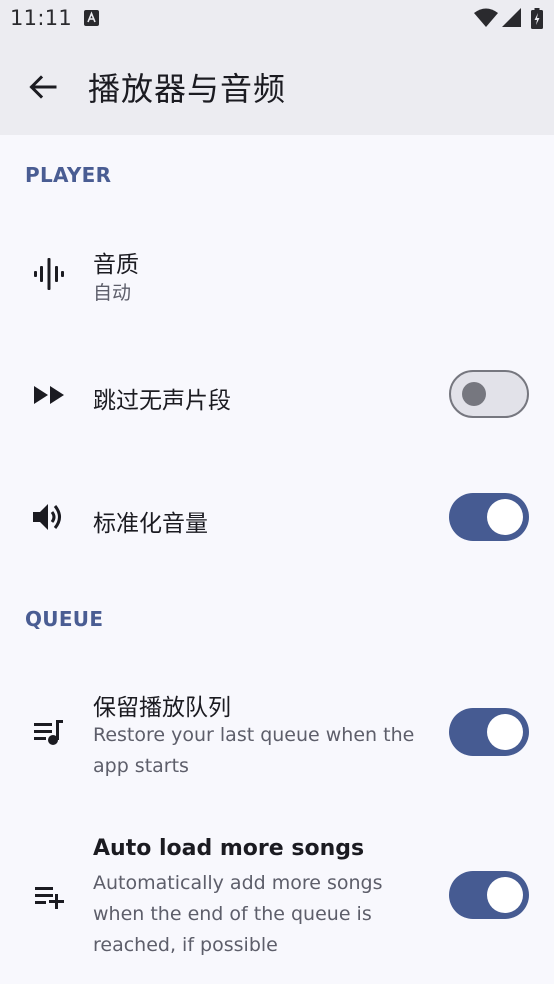 The height and width of the screenshot is (984, 554). Describe the element at coordinates (112, 293) in the screenshot. I see `audio-quality-value: 自动` at that location.